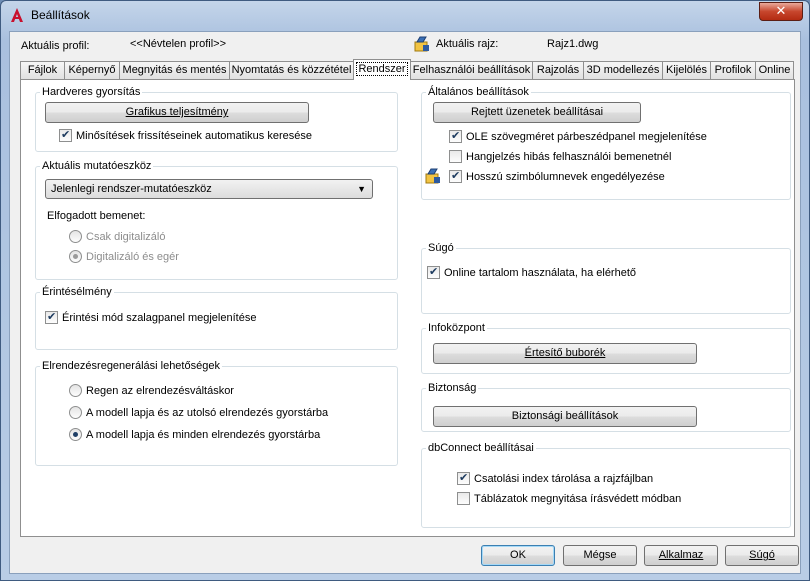 This screenshot has width=810, height=581. Describe the element at coordinates (537, 112) in the screenshot. I see `hidden-messages-button: Rejtett üzenetek beállításai` at that location.